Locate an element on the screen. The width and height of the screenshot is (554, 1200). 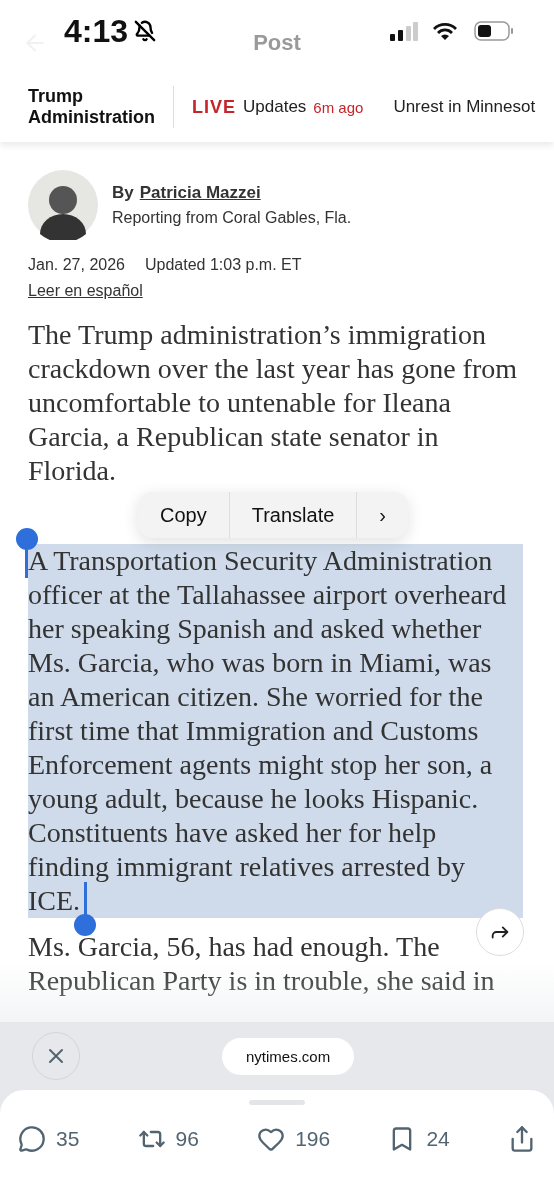
bookmark-action: 24 is located at coordinates (419, 1139).